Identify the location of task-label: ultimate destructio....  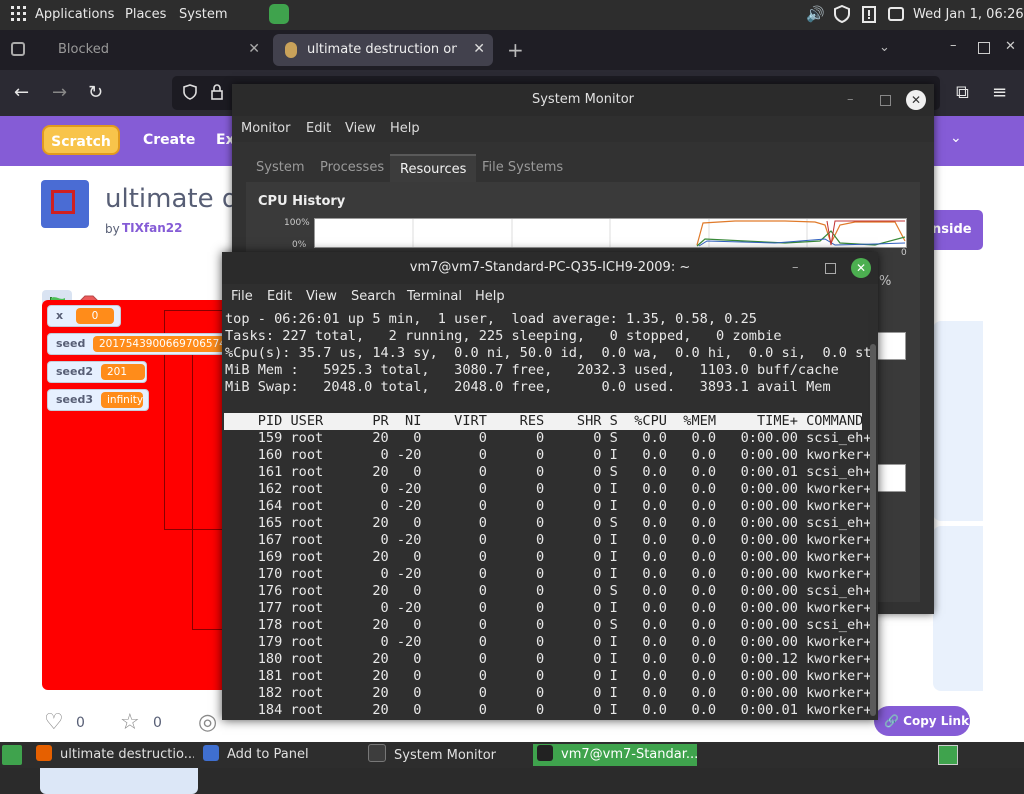
(127, 754).